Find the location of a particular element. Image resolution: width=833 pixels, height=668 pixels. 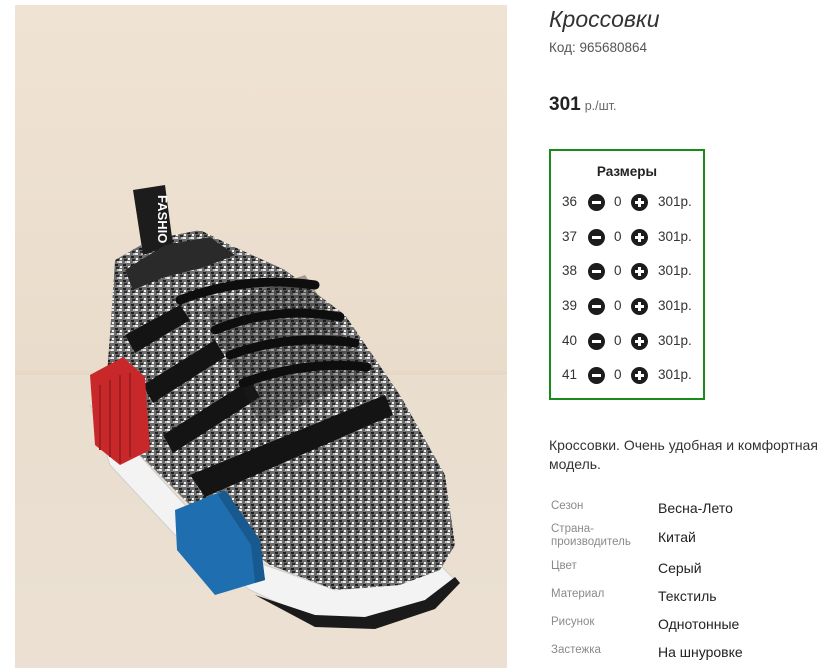

size-row: 40 0 301р. is located at coordinates (627, 342).